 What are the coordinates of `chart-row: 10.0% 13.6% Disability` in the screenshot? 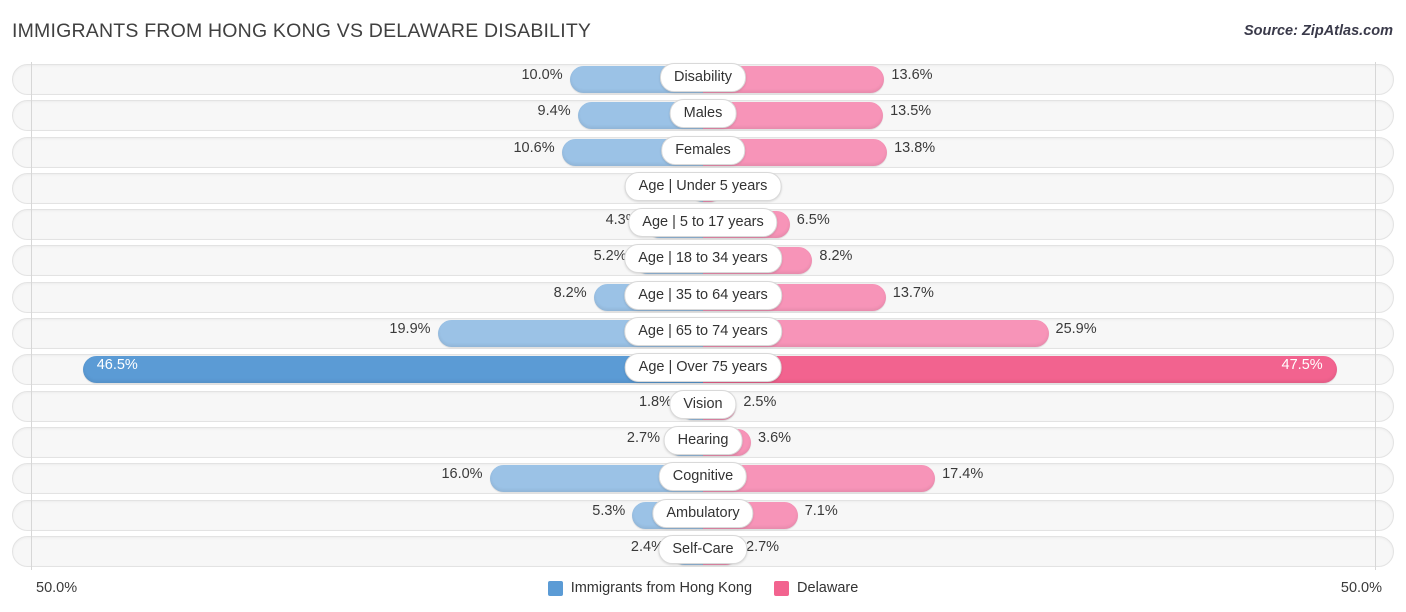 It's located at (703, 80).